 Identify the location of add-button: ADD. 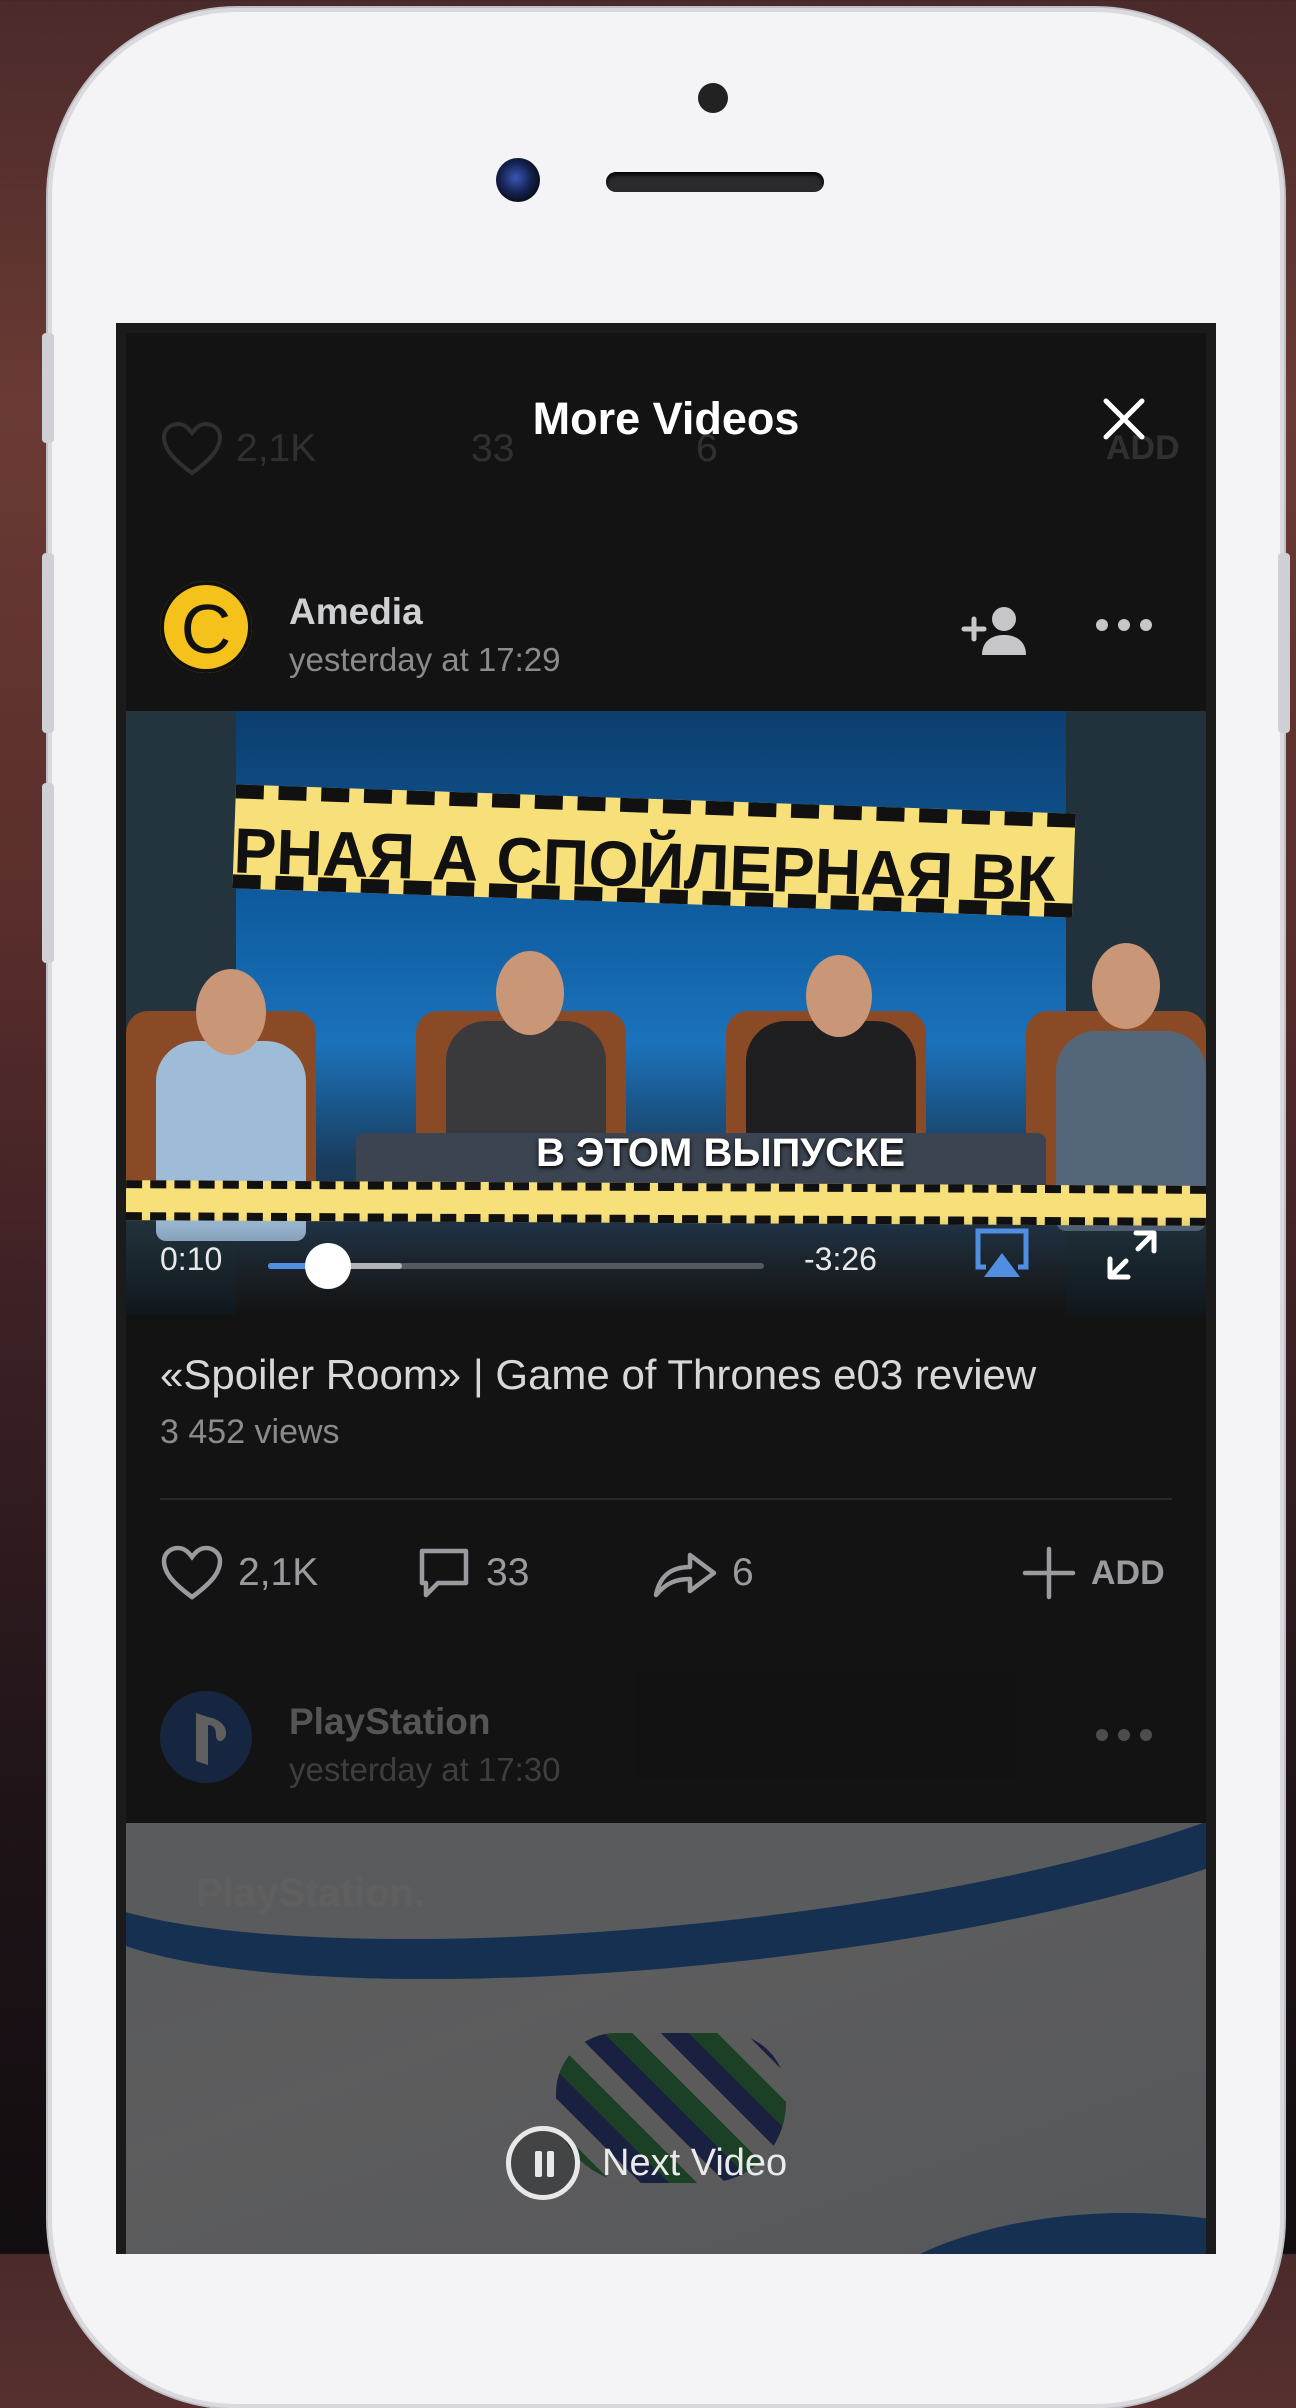
(1093, 1573).